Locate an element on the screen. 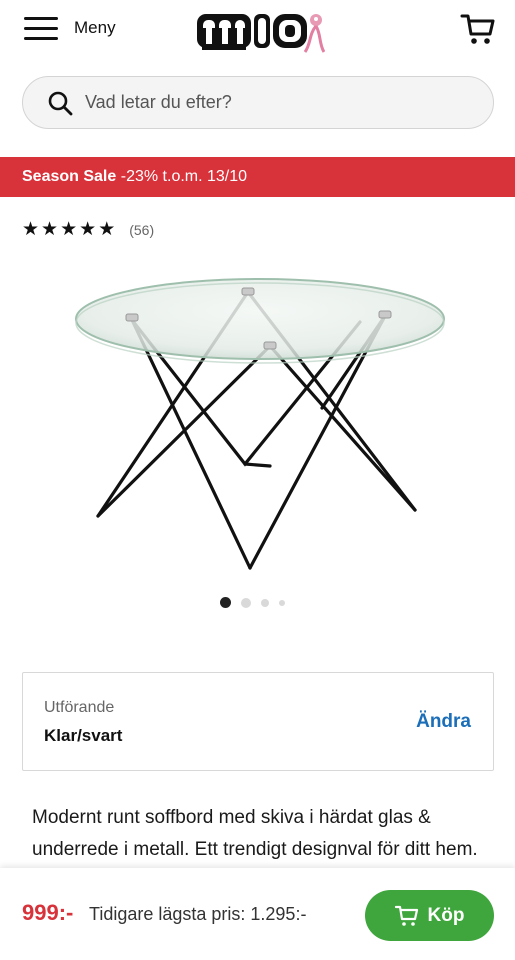 This screenshot has height=960, width=515. header: Meny is located at coordinates (257, 31).